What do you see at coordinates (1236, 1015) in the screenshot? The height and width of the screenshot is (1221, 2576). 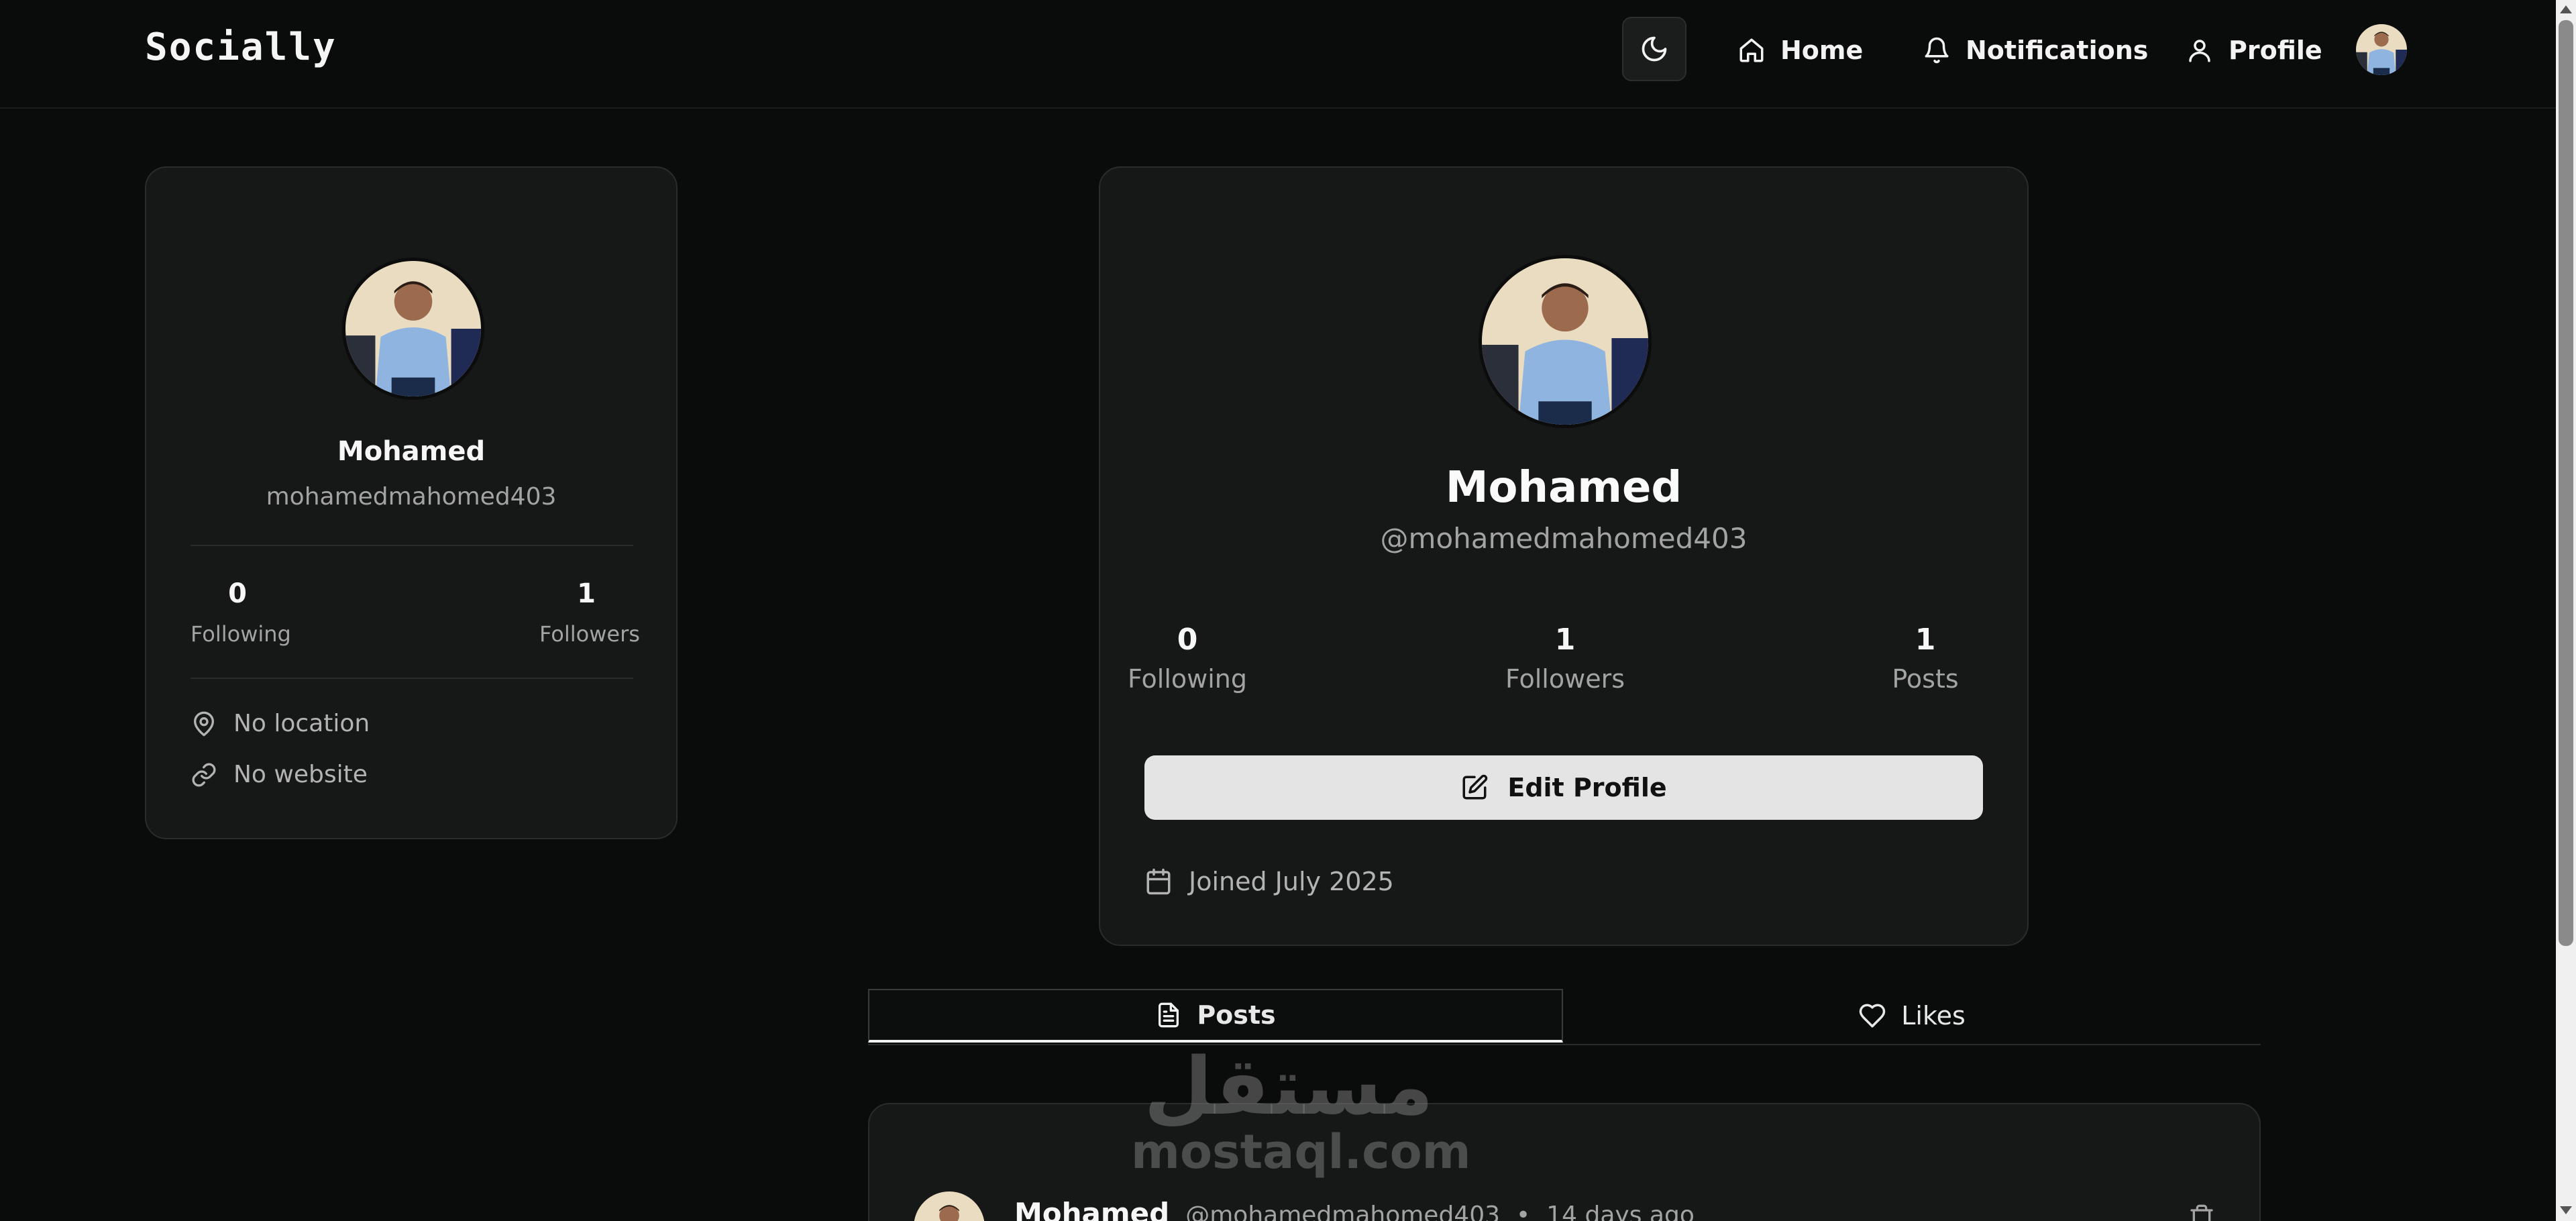 I see `tab-posts-label: Posts` at bounding box center [1236, 1015].